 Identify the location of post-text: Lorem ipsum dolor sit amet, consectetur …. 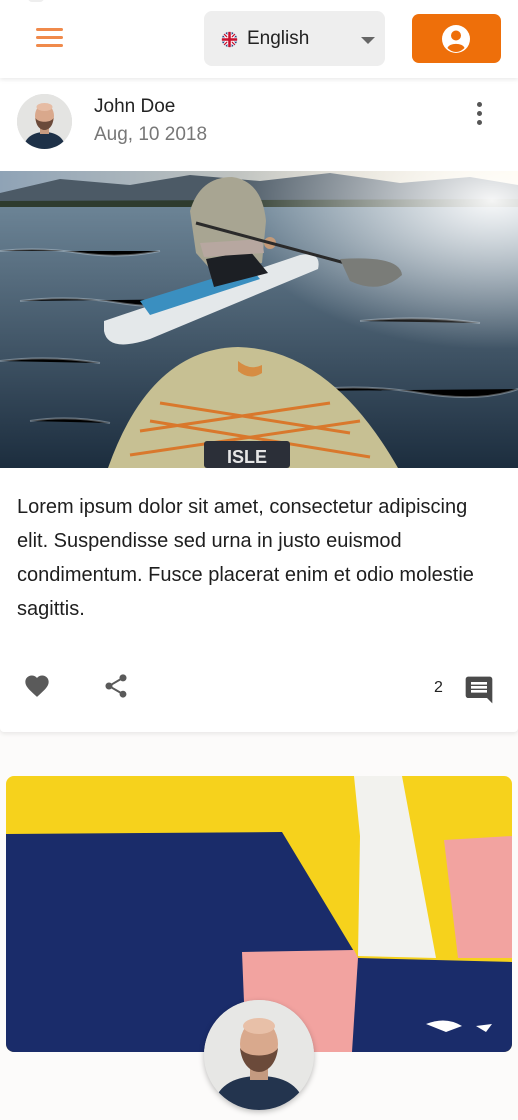
(245, 558).